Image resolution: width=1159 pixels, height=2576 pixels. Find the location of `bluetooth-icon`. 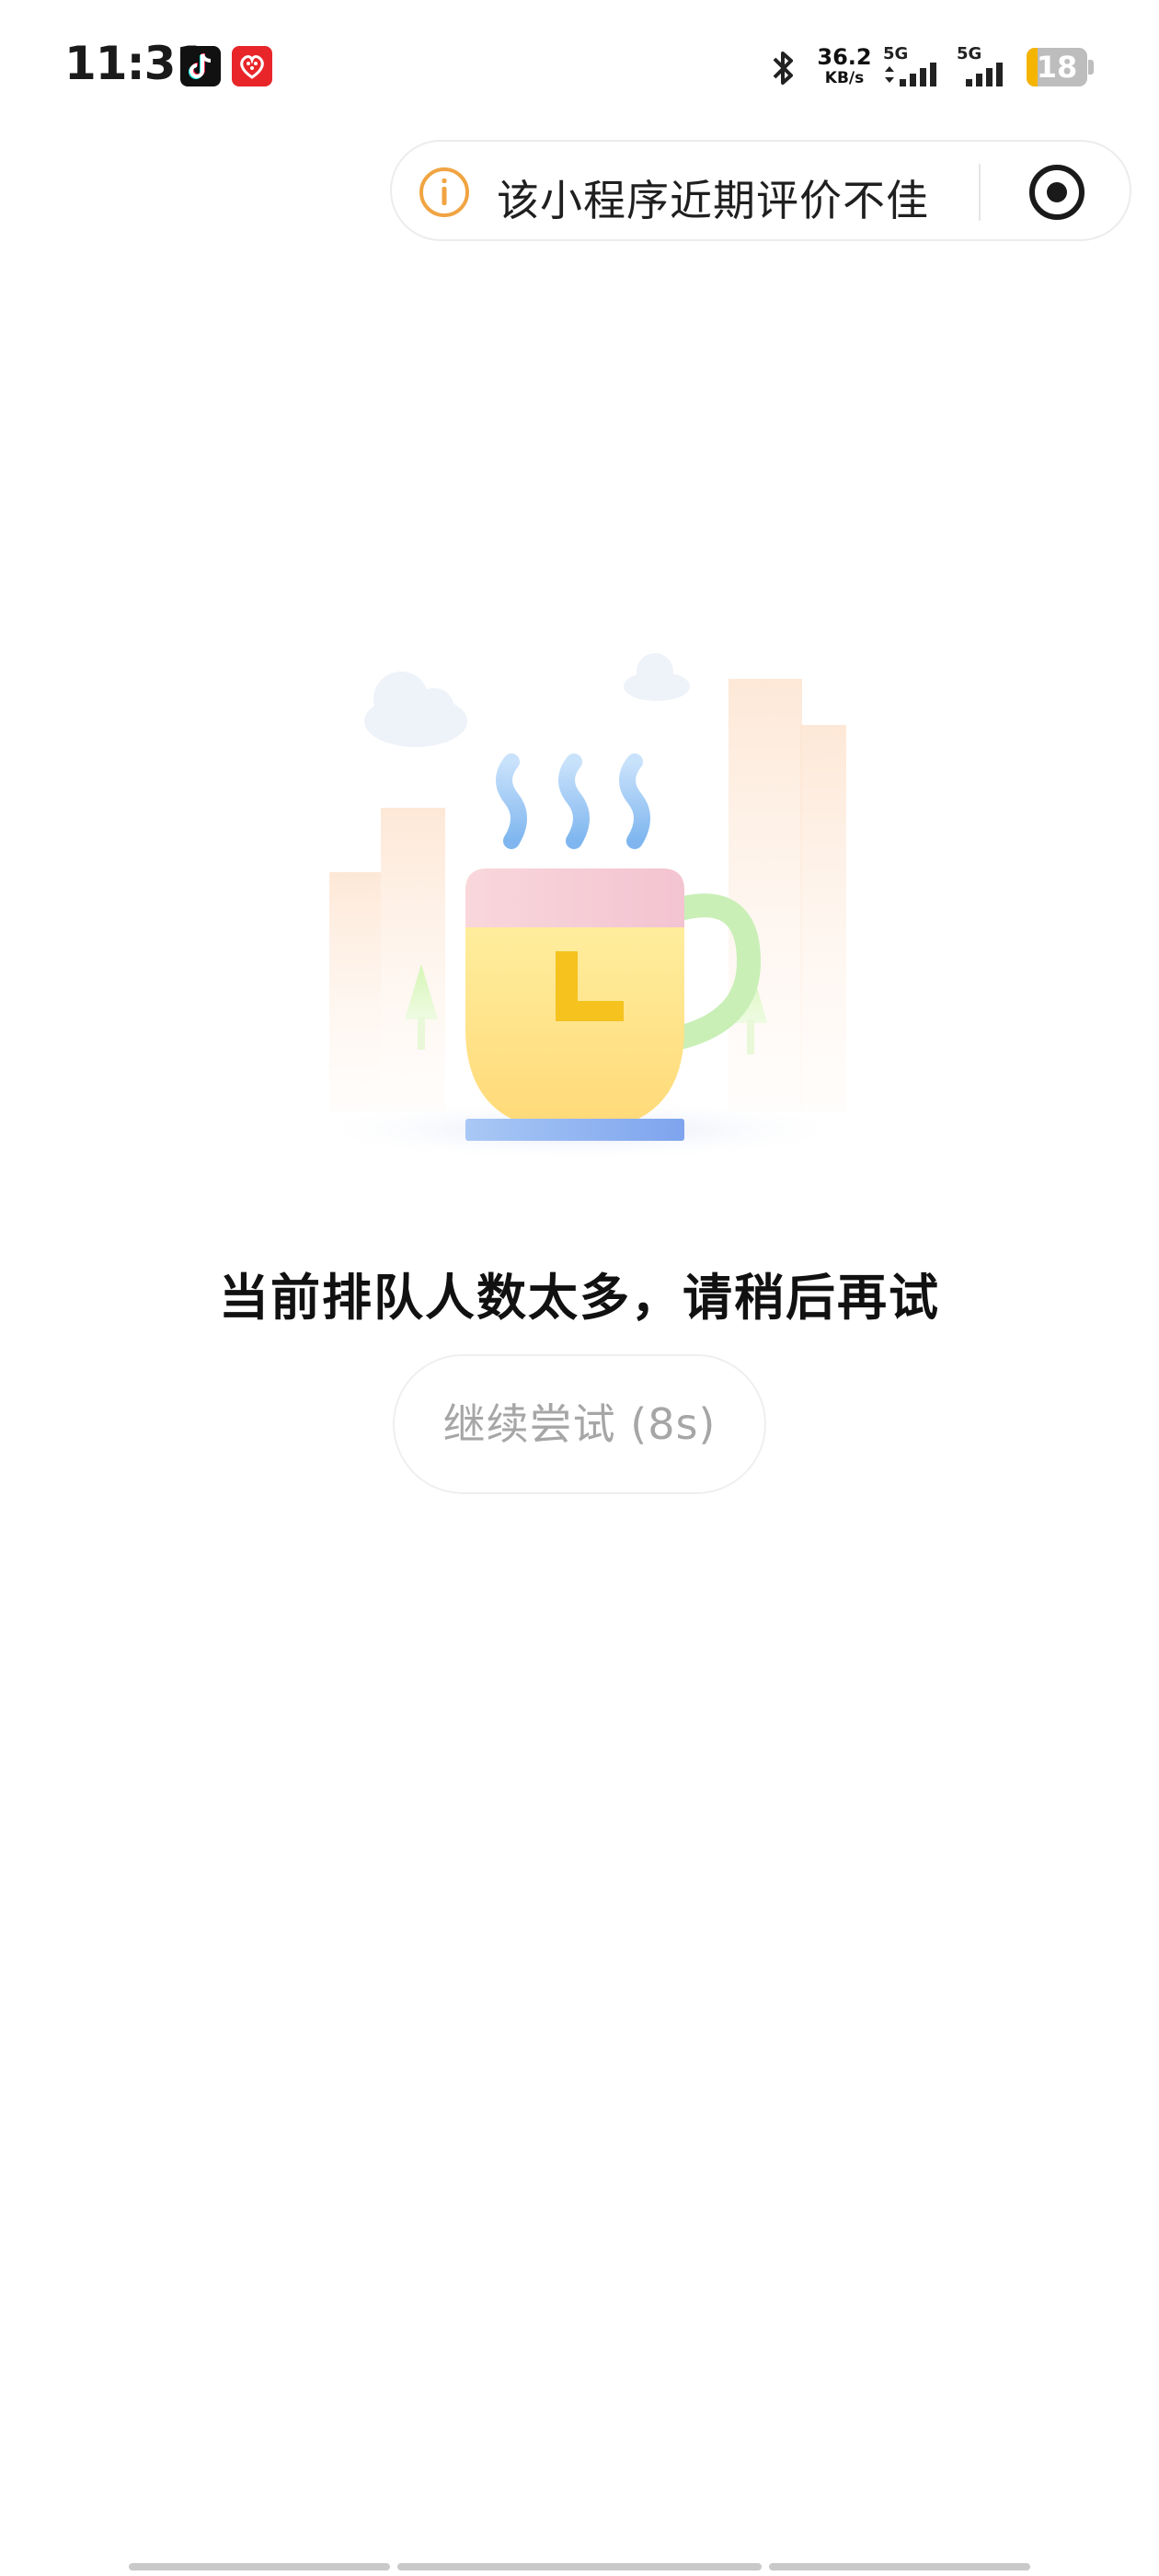

bluetooth-icon is located at coordinates (783, 68).